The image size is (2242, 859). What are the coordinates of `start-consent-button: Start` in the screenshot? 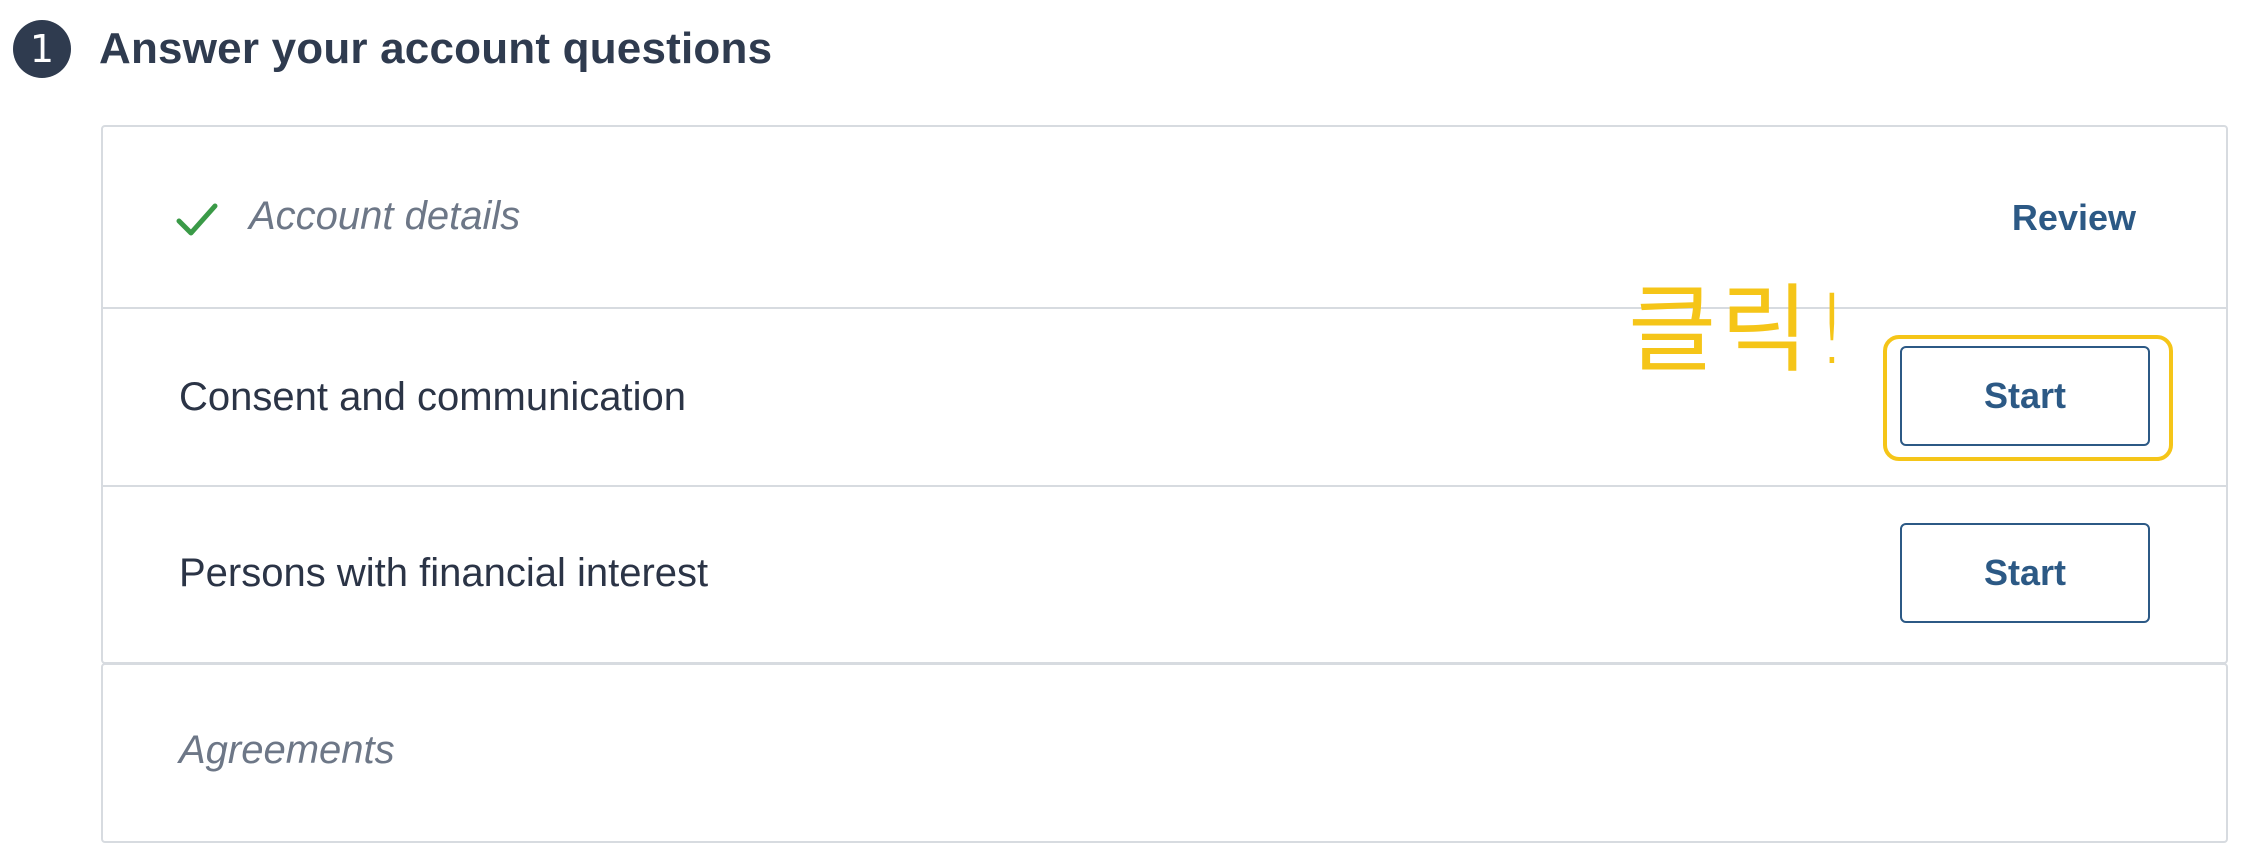 It's located at (2025, 396).